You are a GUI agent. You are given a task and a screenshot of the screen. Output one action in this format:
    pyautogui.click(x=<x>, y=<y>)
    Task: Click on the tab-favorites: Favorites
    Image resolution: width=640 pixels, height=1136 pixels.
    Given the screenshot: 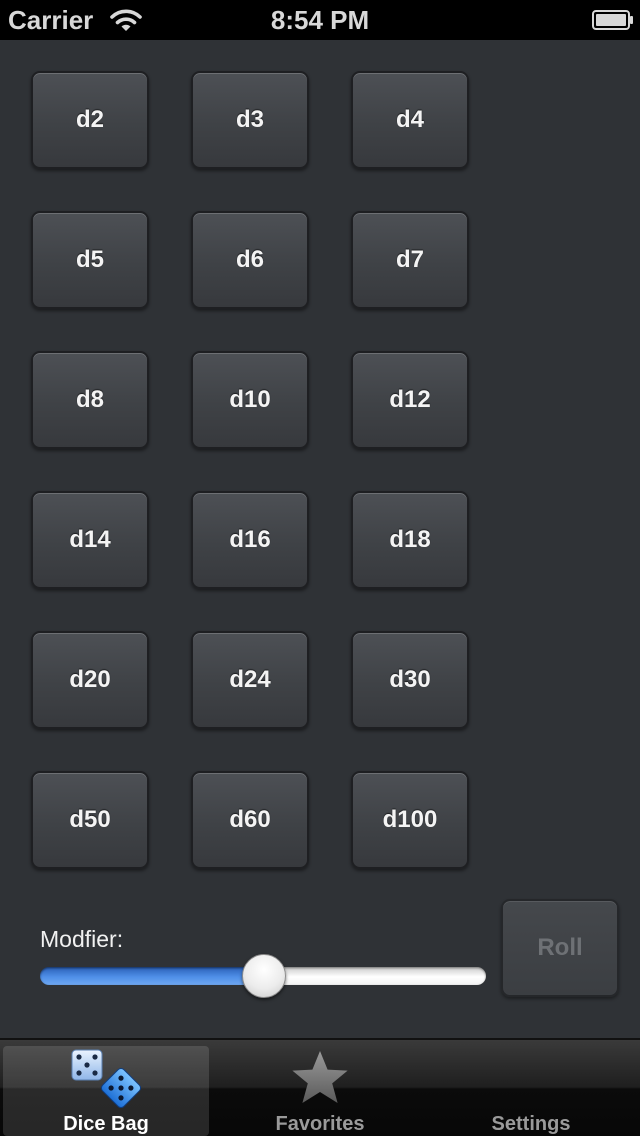 What is the action you would take?
    pyautogui.click(x=320, y=1091)
    